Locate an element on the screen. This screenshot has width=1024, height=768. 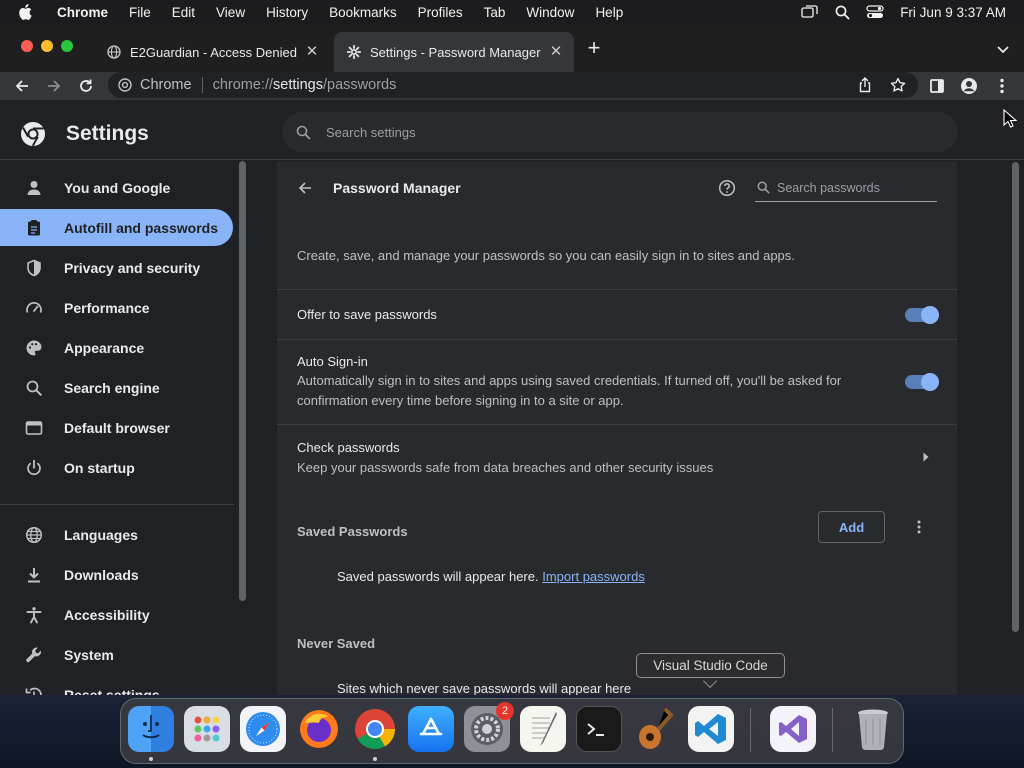
accessibility-icon is located at coordinates (34, 615).